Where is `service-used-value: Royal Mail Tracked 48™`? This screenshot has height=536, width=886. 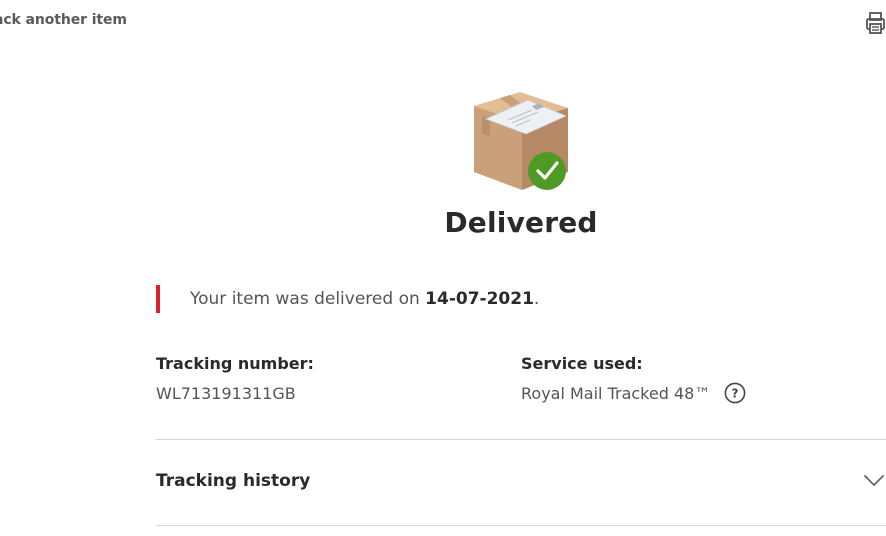
service-used-value: Royal Mail Tracked 48™ is located at coordinates (616, 393).